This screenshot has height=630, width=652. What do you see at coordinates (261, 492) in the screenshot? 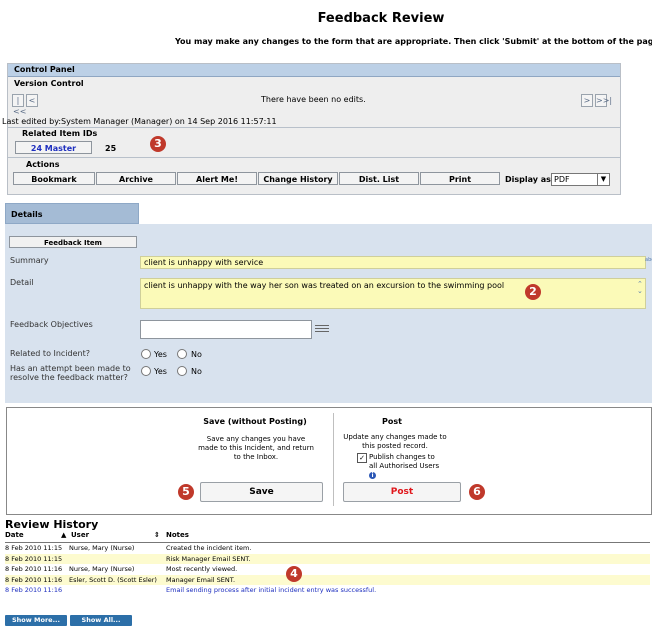
I see `save-button: Save` at bounding box center [261, 492].